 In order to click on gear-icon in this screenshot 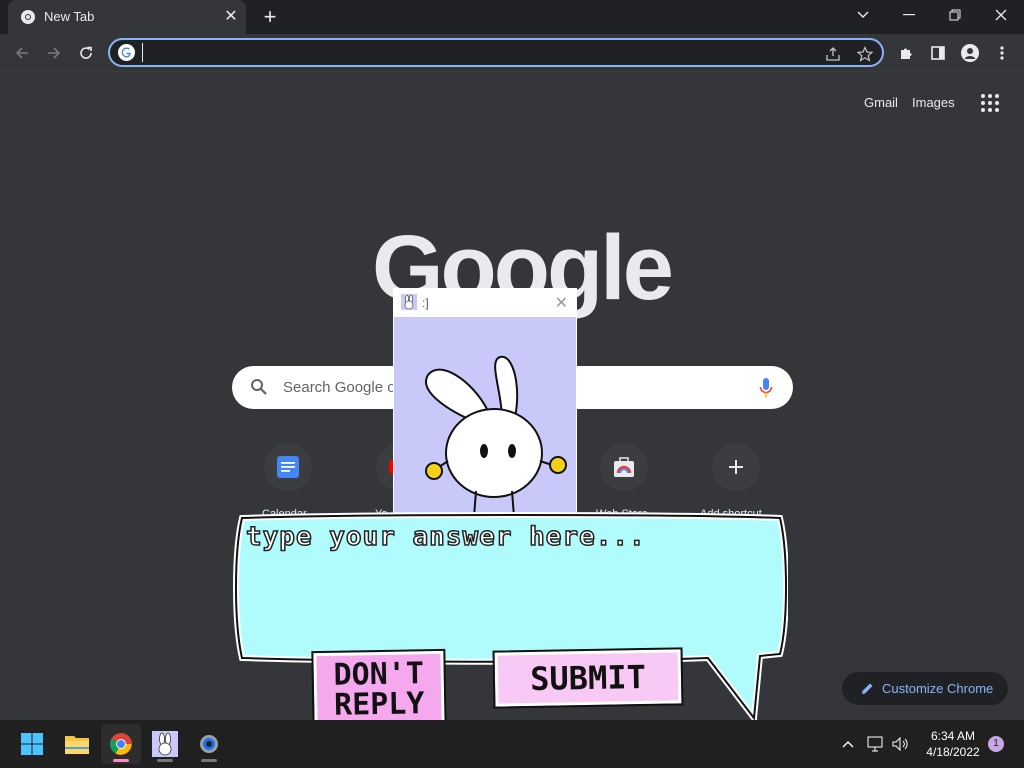, I will do `click(209, 744)`.